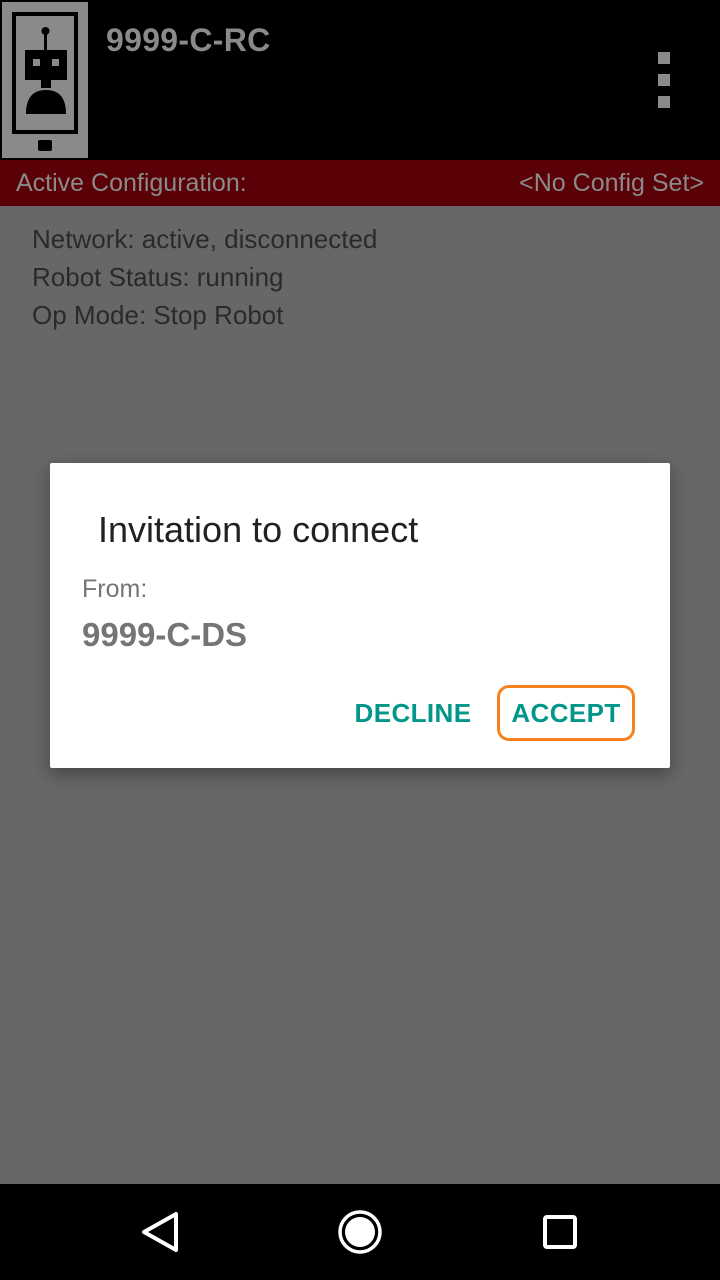  I want to click on back-triangle-icon, so click(160, 1232).